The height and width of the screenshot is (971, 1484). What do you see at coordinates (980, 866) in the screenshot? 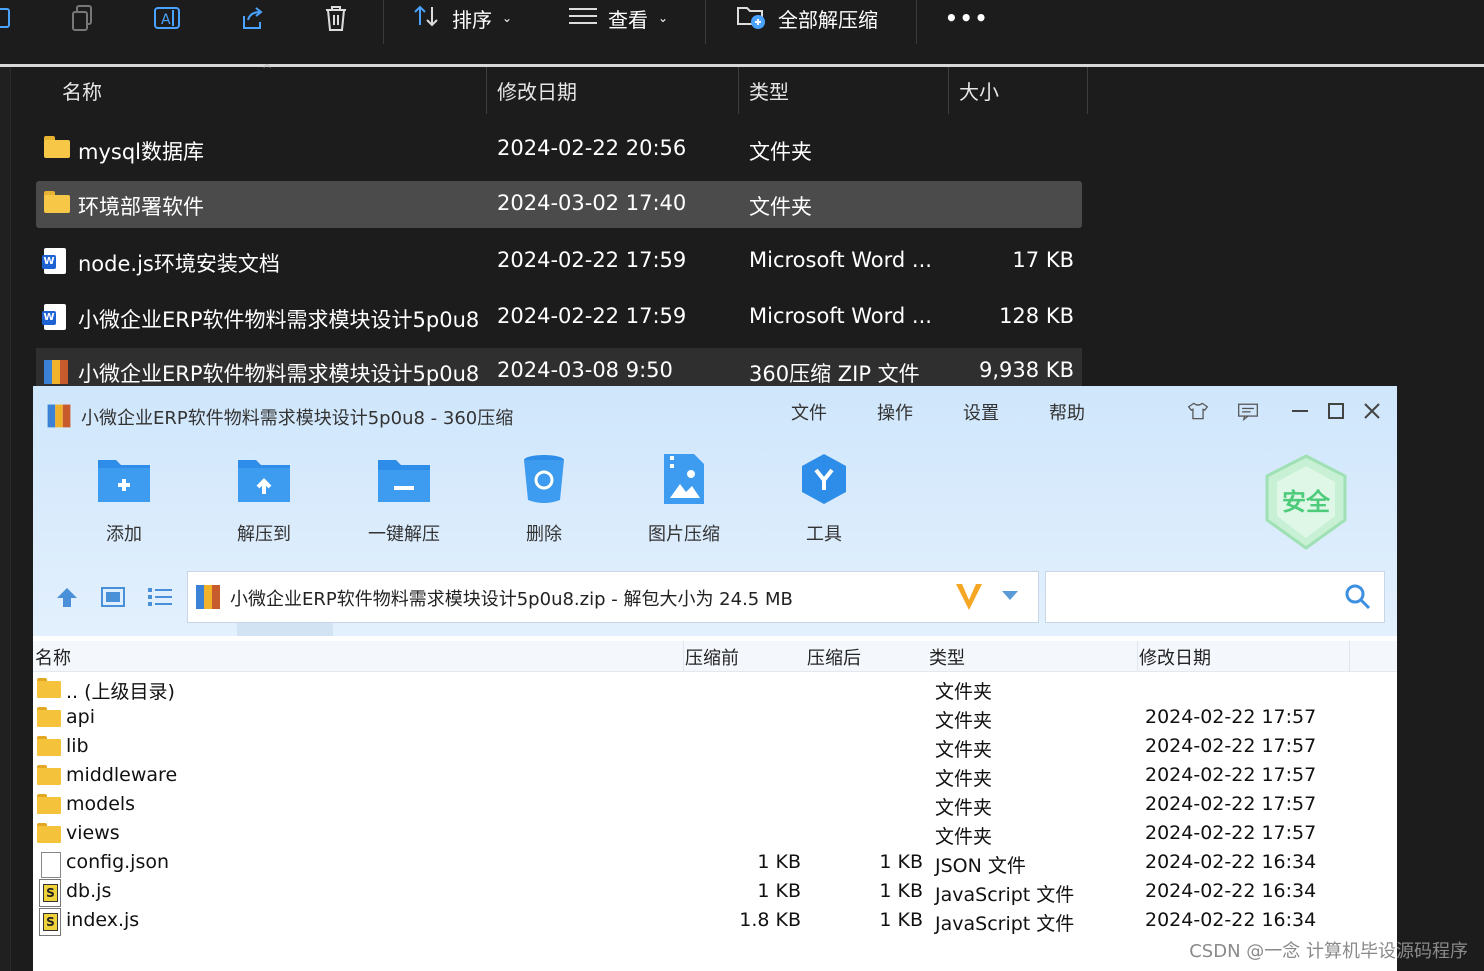
I see `item-type: JSON 文件` at bounding box center [980, 866].